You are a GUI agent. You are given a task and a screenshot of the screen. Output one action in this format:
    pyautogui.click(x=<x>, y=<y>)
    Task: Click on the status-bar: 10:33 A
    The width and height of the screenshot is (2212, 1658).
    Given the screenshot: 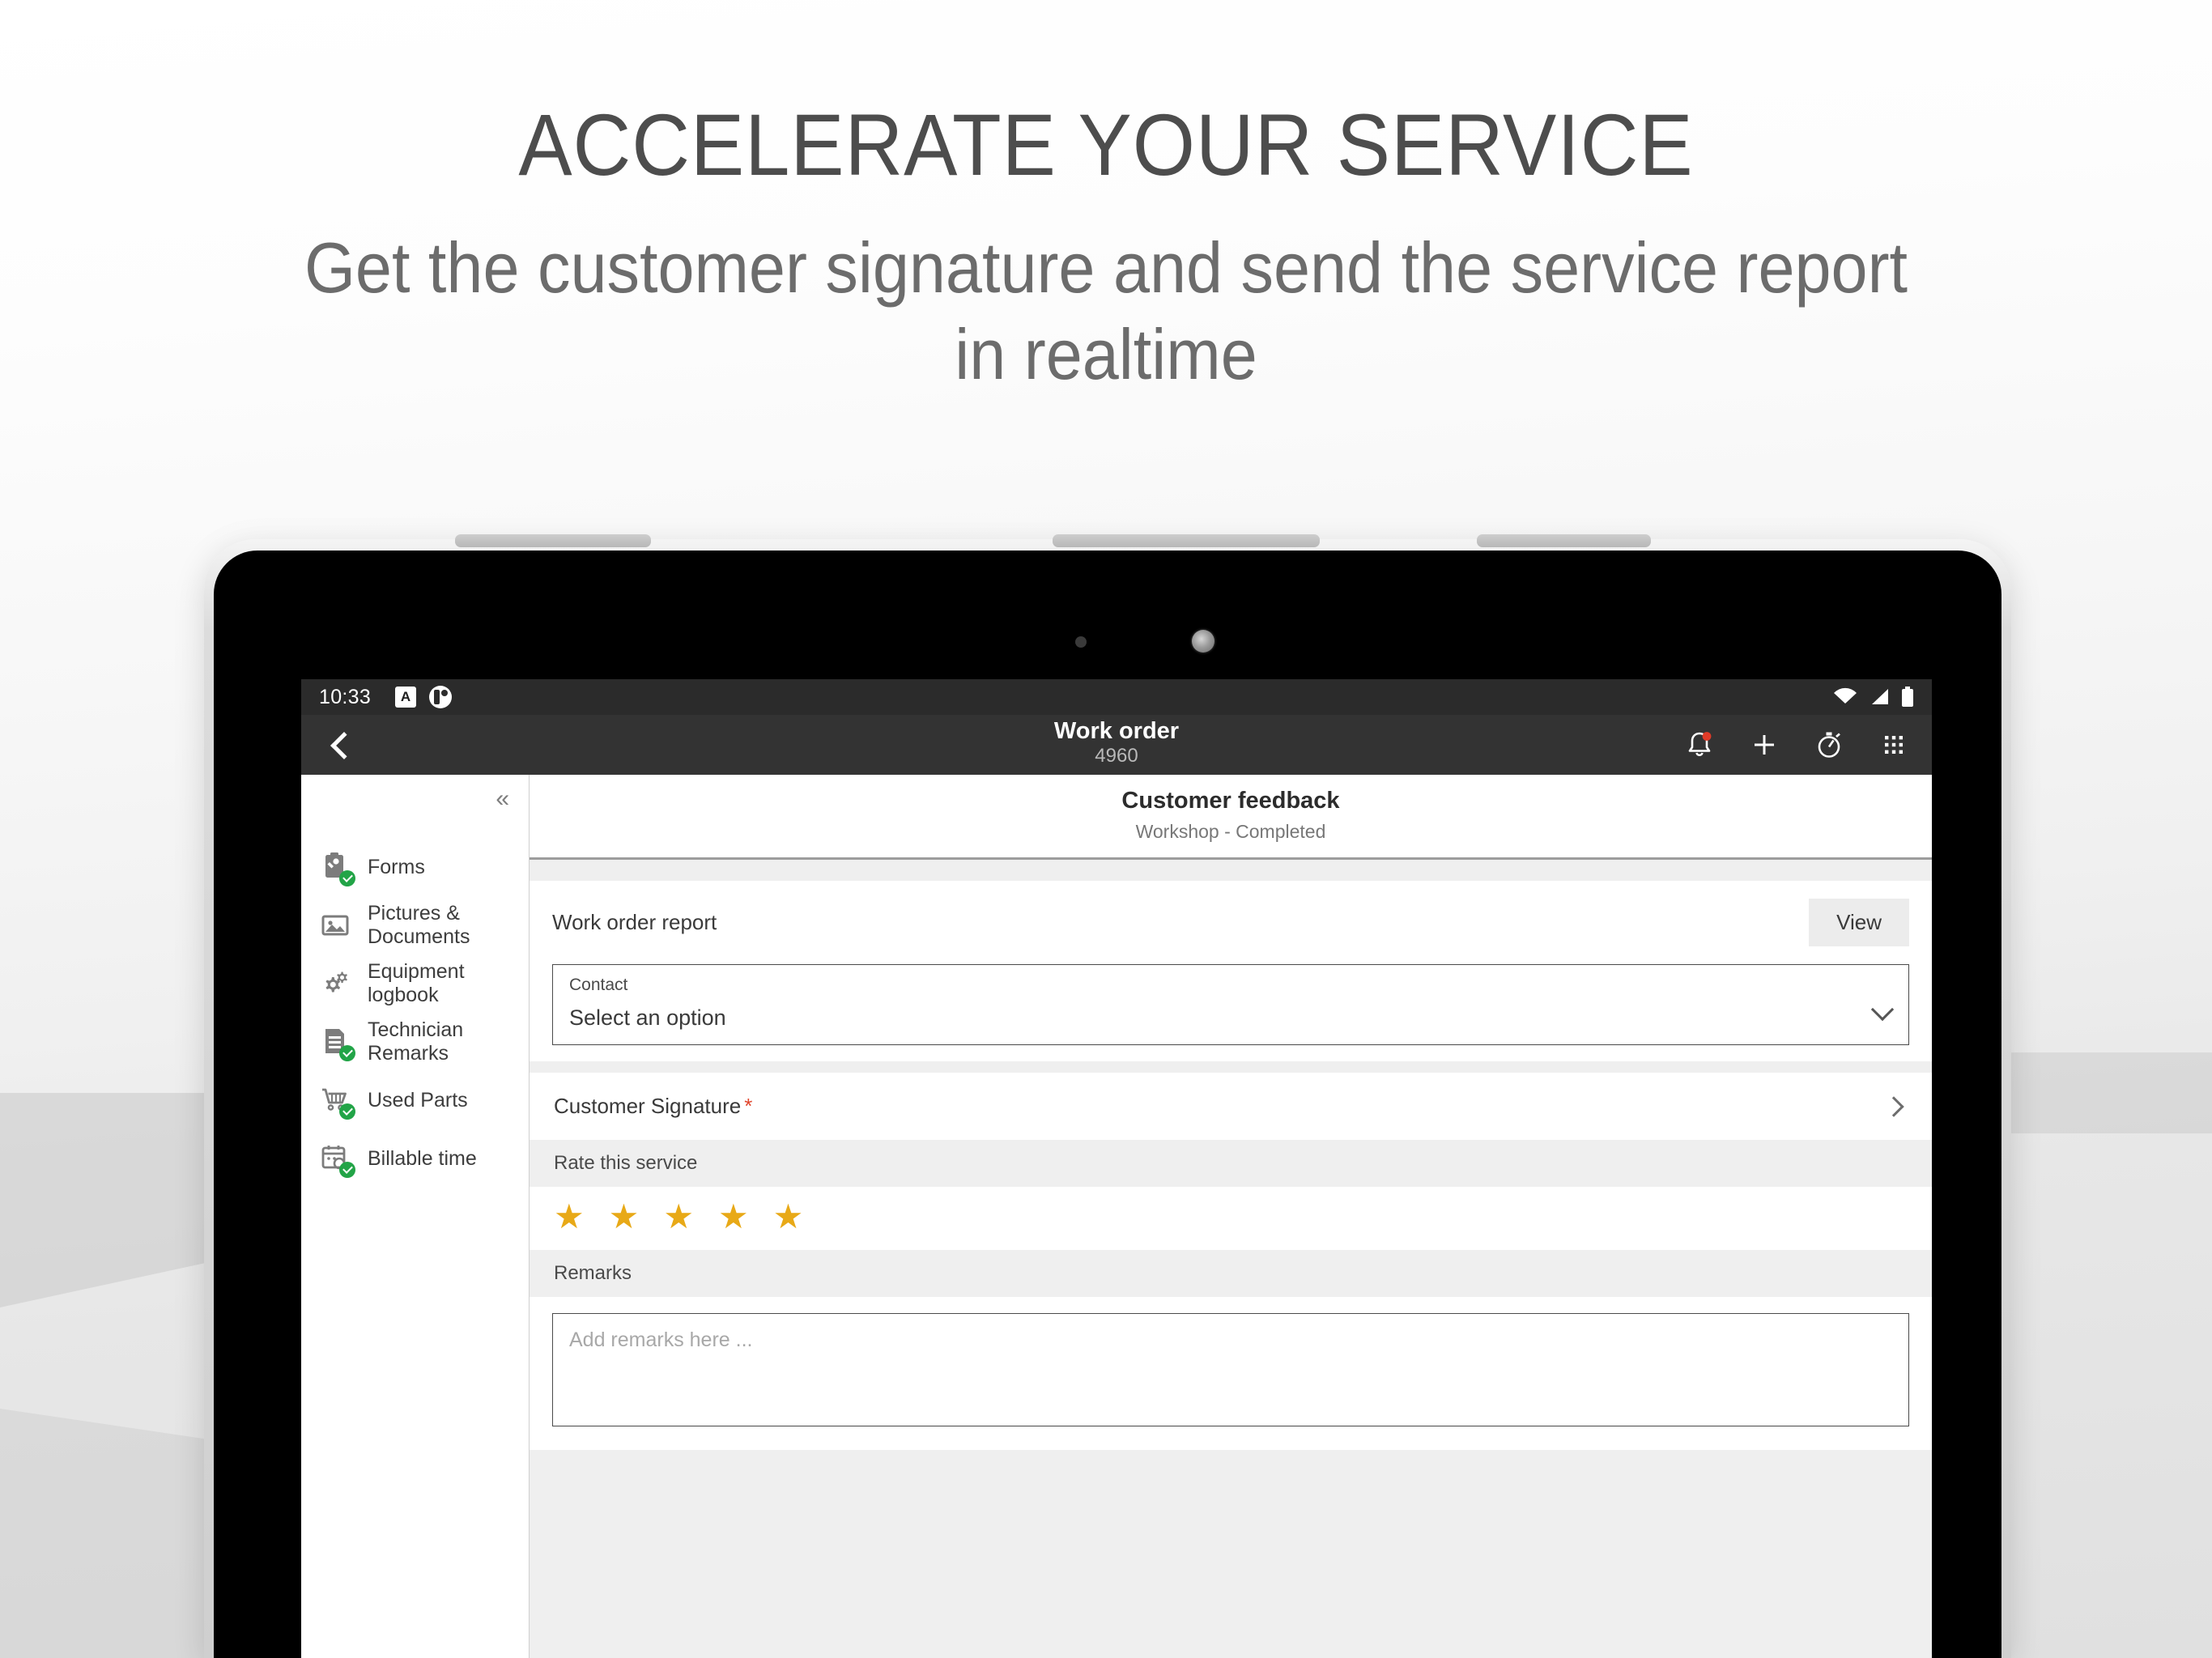 What is the action you would take?
    pyautogui.click(x=1117, y=697)
    